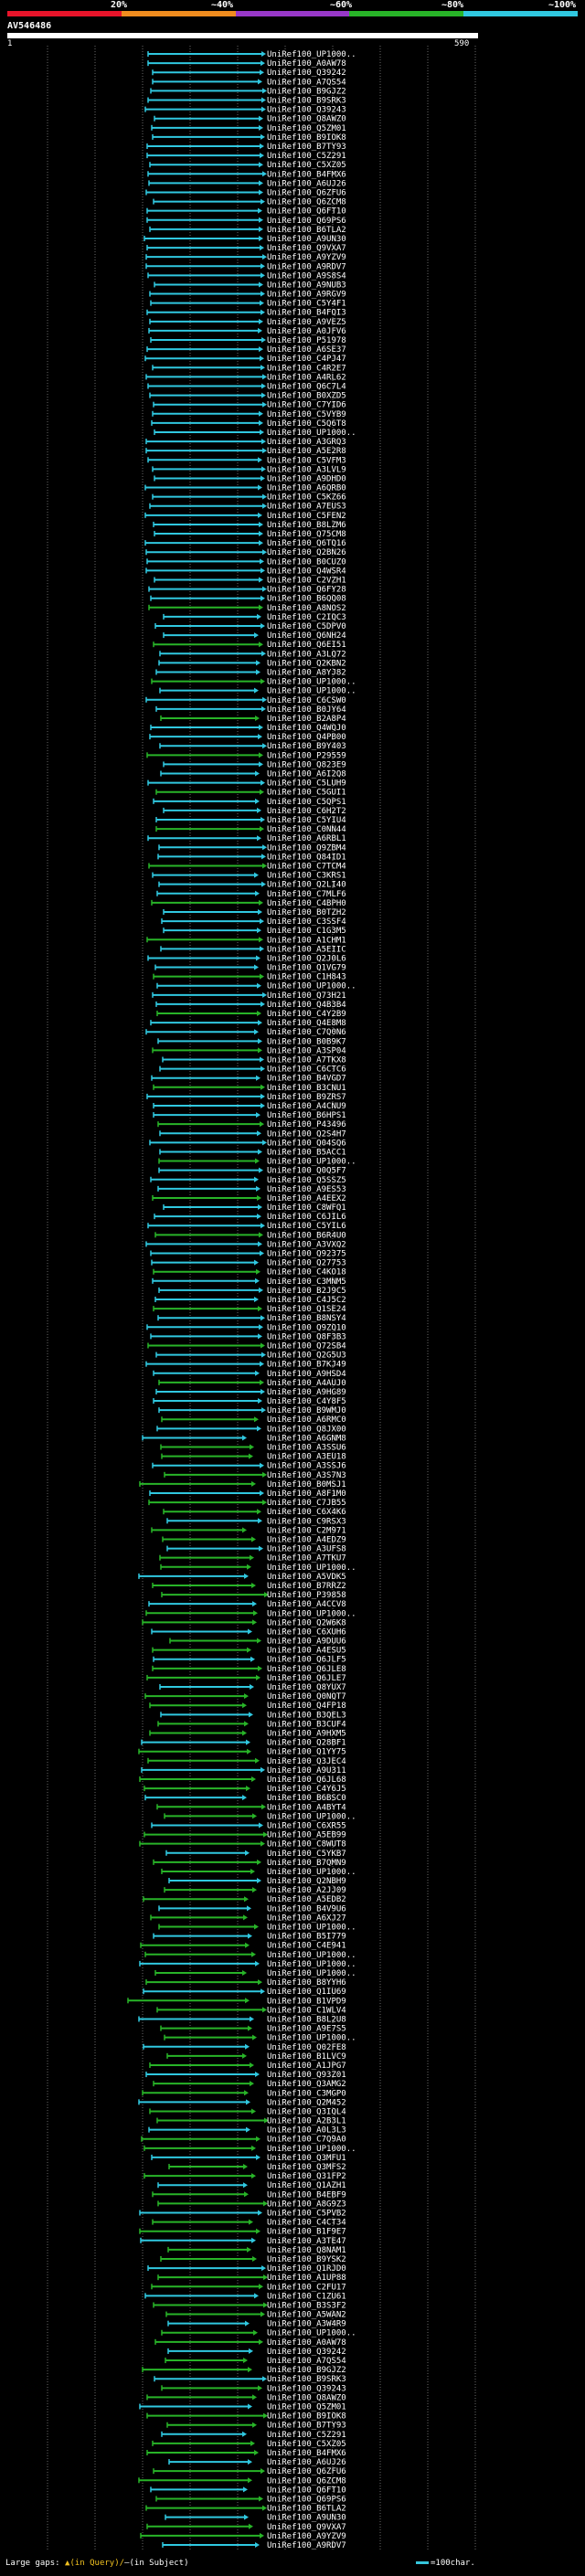 The height and width of the screenshot is (2576, 585). Describe the element at coordinates (307, 1559) in the screenshot. I see `hit-label: UniRef100_A7TKU7` at that location.